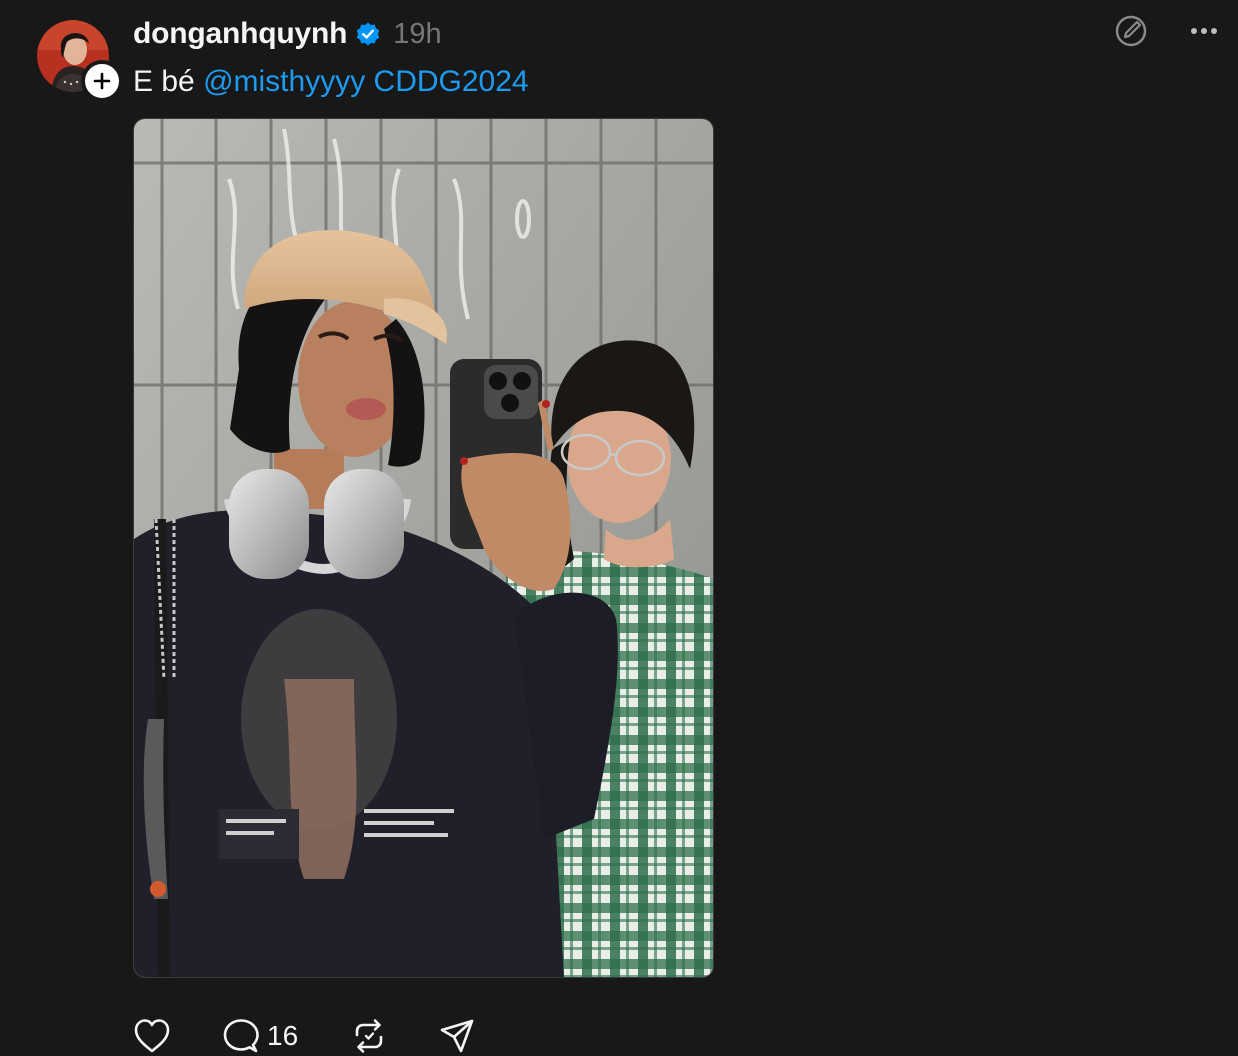  Describe the element at coordinates (152, 1036) in the screenshot. I see `heart-icon` at that location.